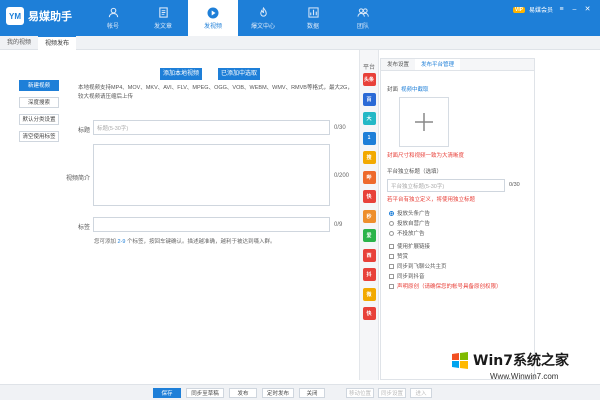 The image size is (600, 400). Describe the element at coordinates (211, 175) in the screenshot. I see `intro-textarea` at that location.